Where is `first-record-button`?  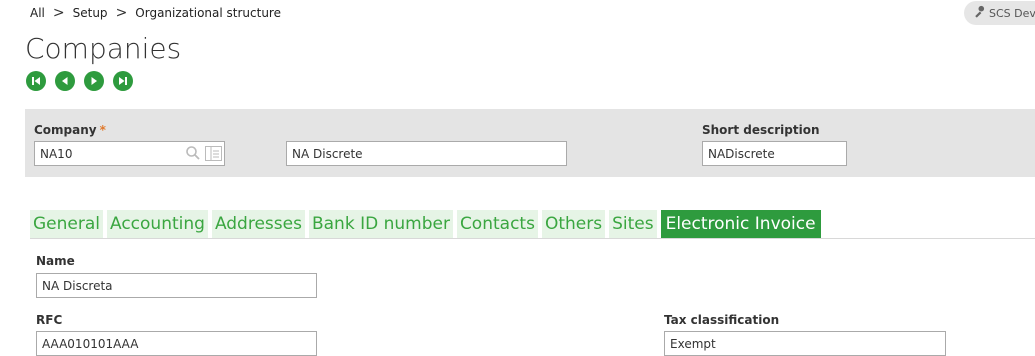
first-record-button is located at coordinates (36, 81).